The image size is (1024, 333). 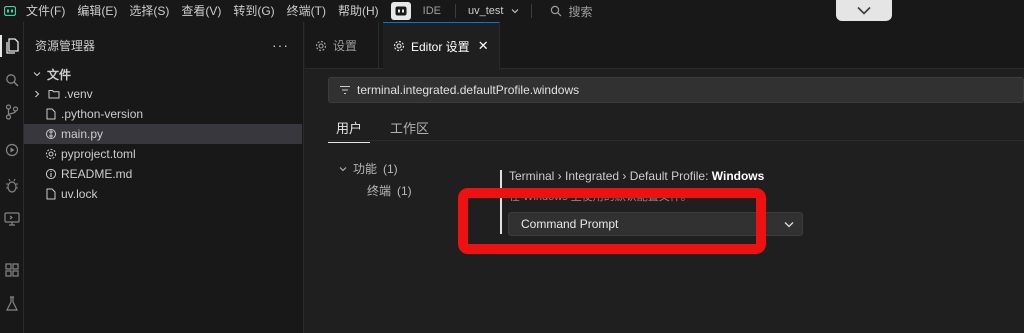 I want to click on activity-bar, so click(x=12, y=177).